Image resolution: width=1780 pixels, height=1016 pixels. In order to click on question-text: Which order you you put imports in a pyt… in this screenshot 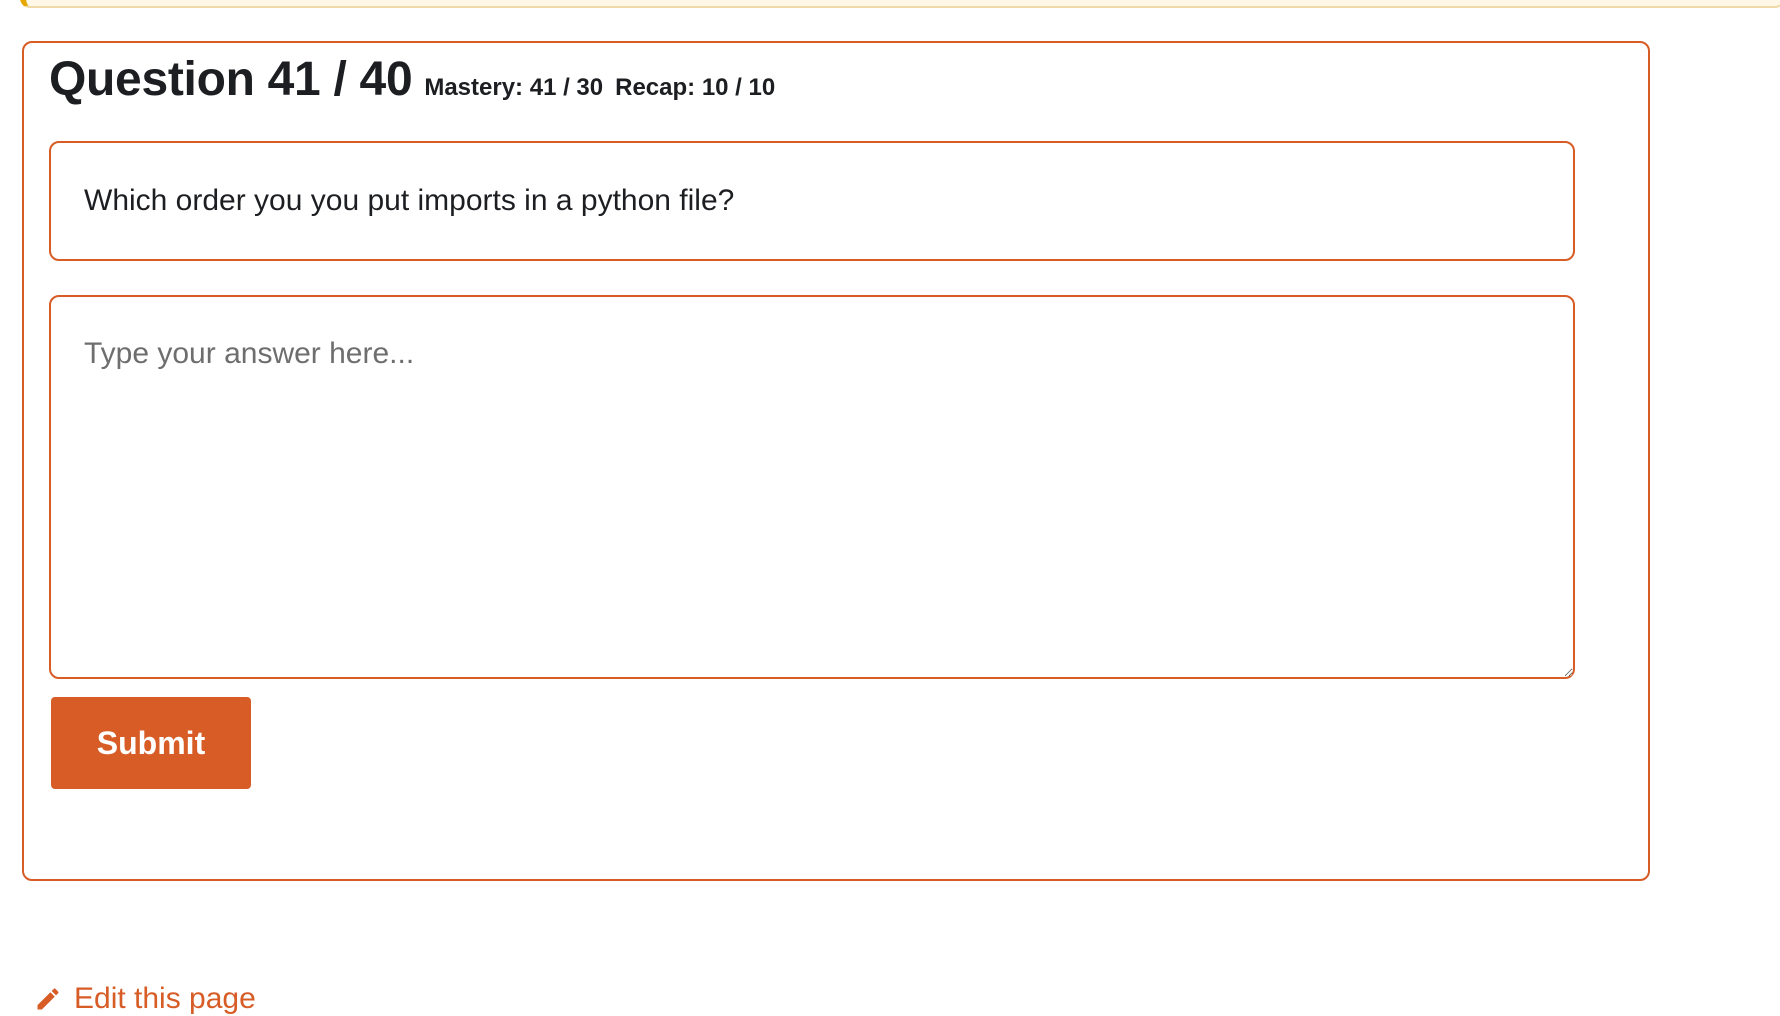, I will do `click(409, 200)`.